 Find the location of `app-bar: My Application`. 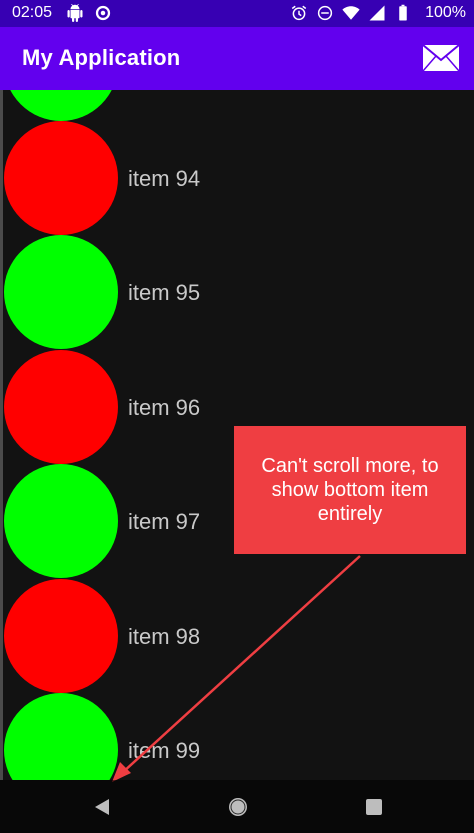

app-bar: My Application is located at coordinates (237, 58).